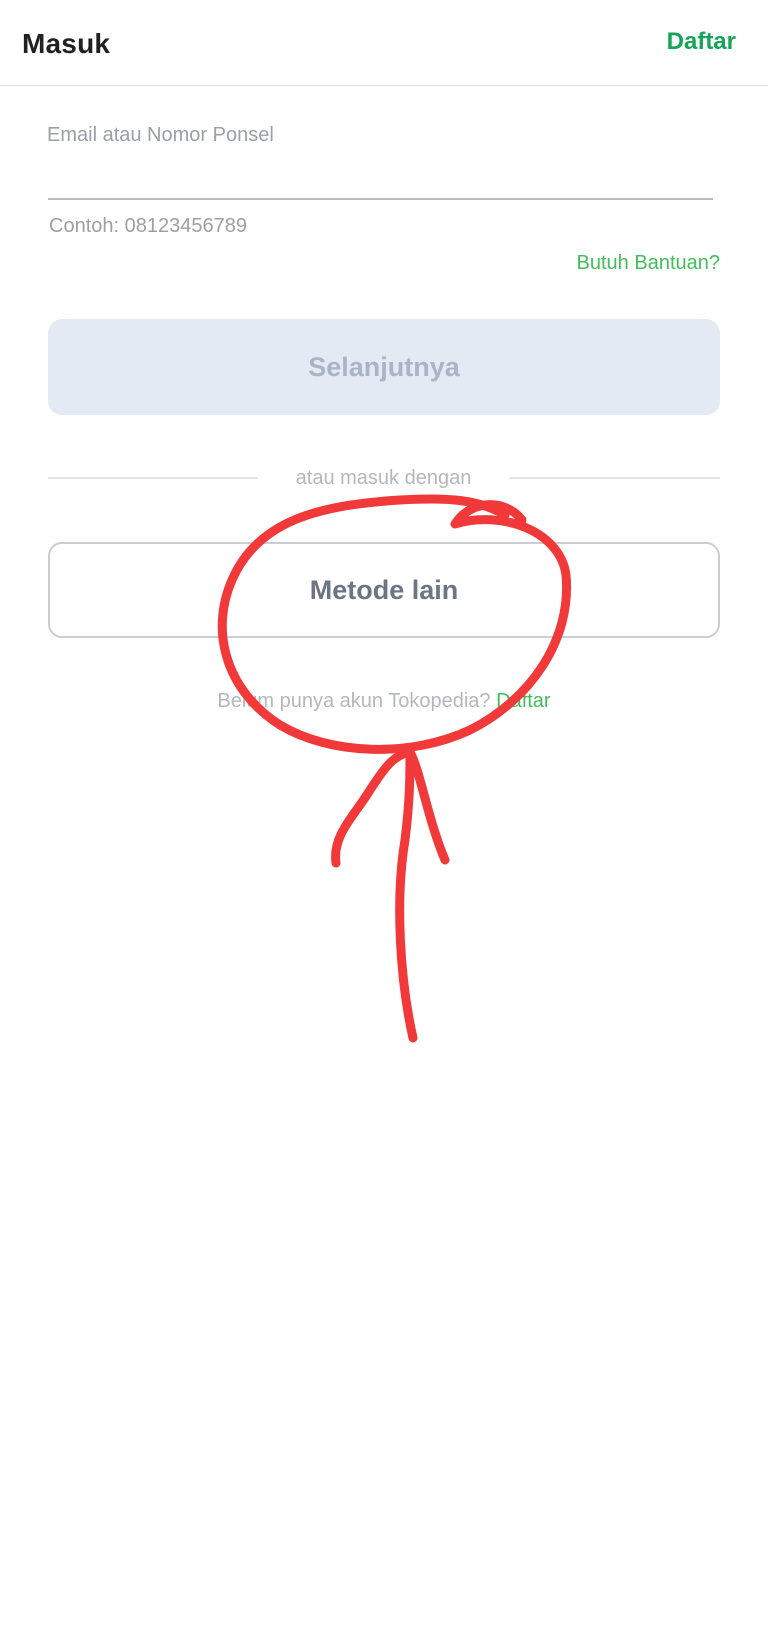  What do you see at coordinates (160, 135) in the screenshot?
I see `email-phone-label: Email atau Nomor Ponsel` at bounding box center [160, 135].